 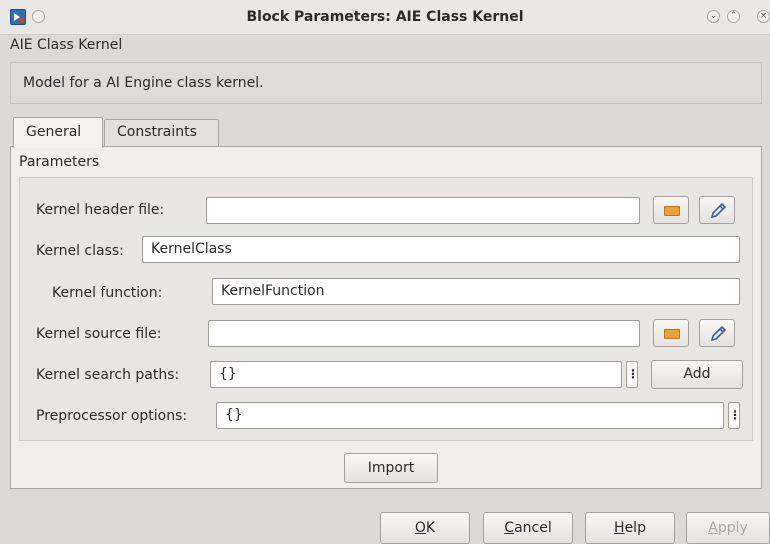 What do you see at coordinates (108, 375) in the screenshot?
I see `kernel-search-paths-label: Kernel search paths:` at bounding box center [108, 375].